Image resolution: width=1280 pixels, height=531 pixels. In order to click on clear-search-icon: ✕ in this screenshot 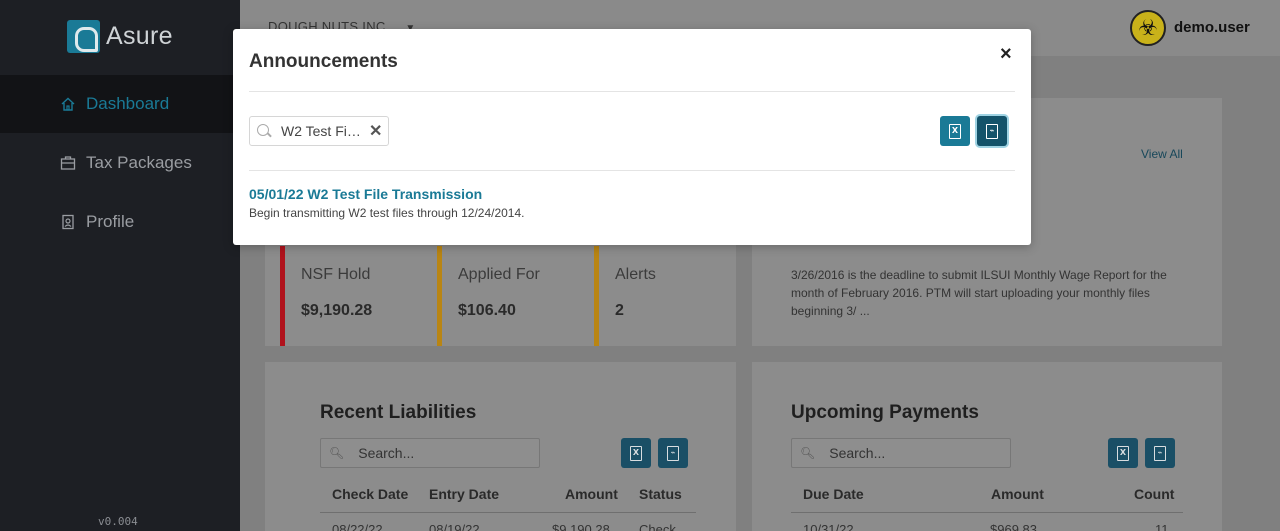, I will do `click(375, 131)`.